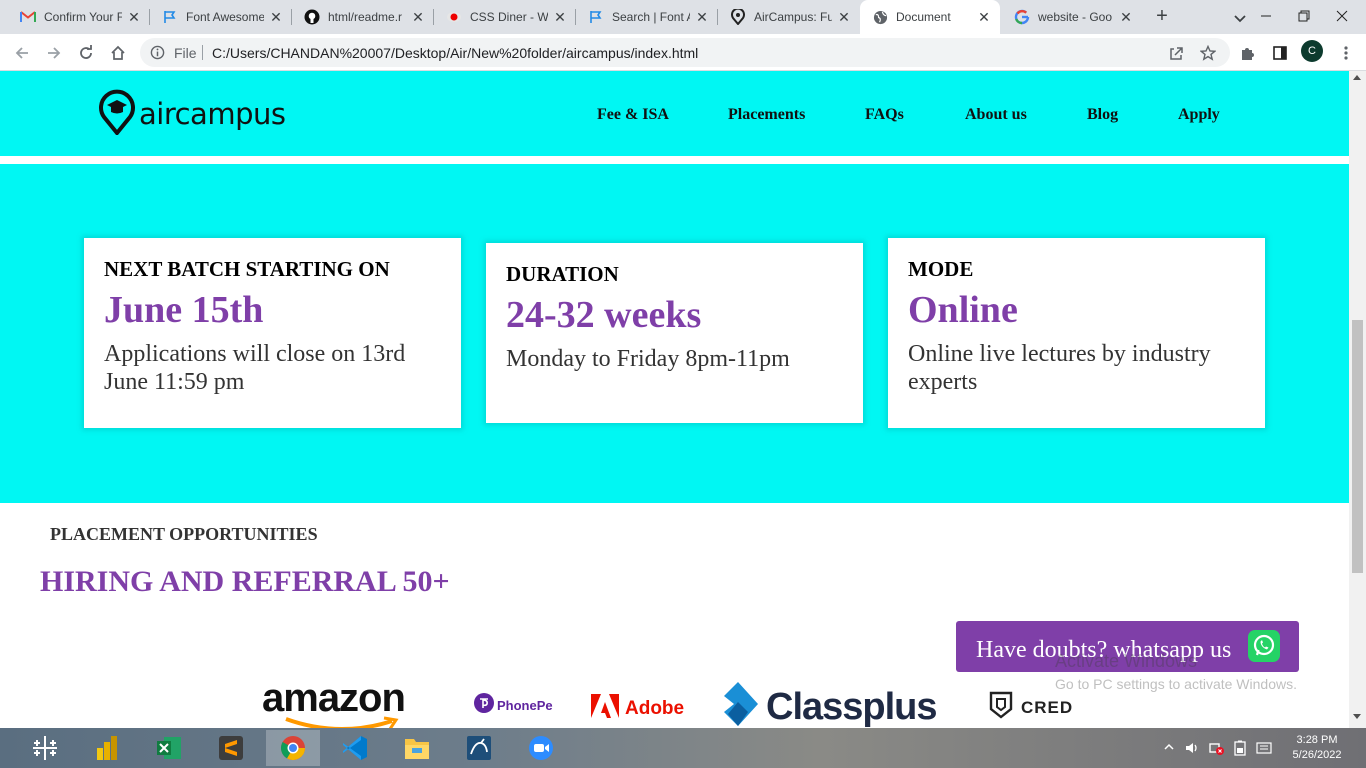 The width and height of the screenshot is (1366, 768). I want to click on cred-shield-icon, so click(1001, 707).